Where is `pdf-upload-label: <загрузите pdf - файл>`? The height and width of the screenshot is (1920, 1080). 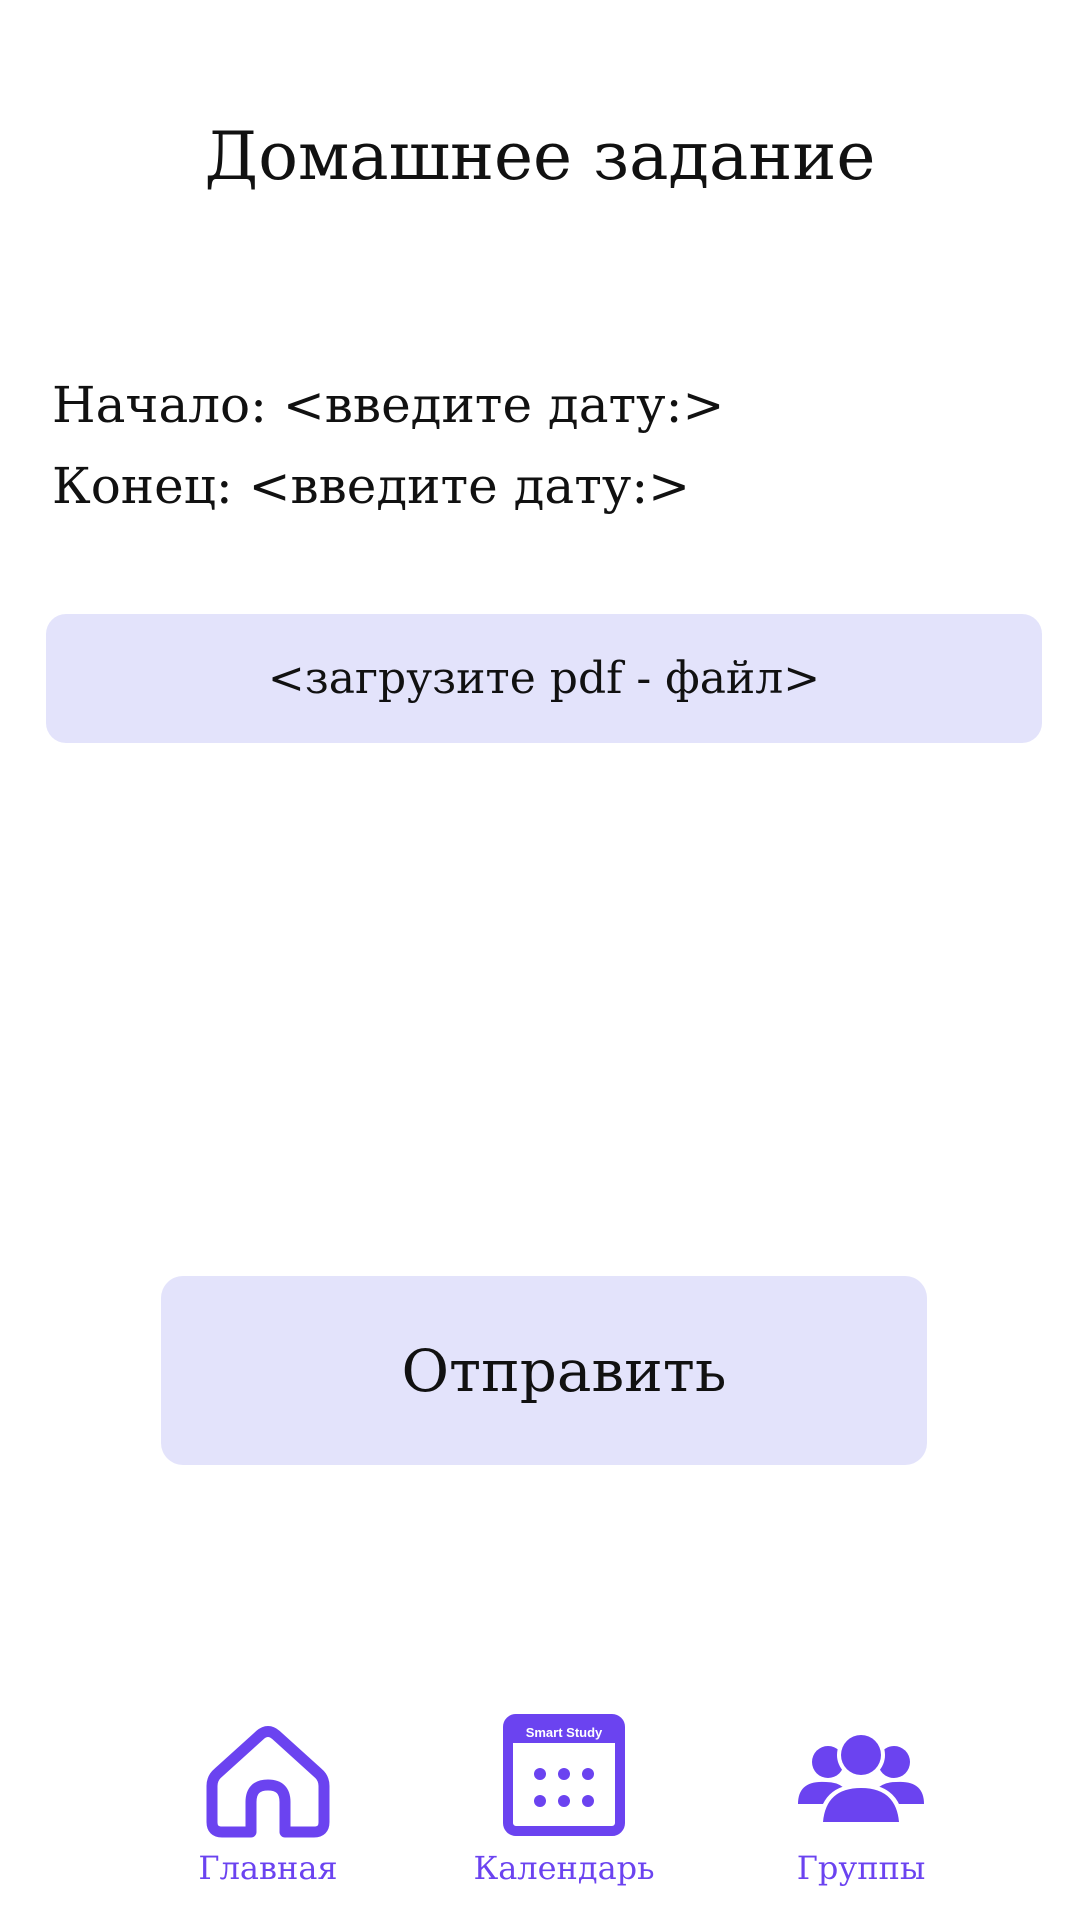
pdf-upload-label: <загрузите pdf - файл> is located at coordinates (544, 678).